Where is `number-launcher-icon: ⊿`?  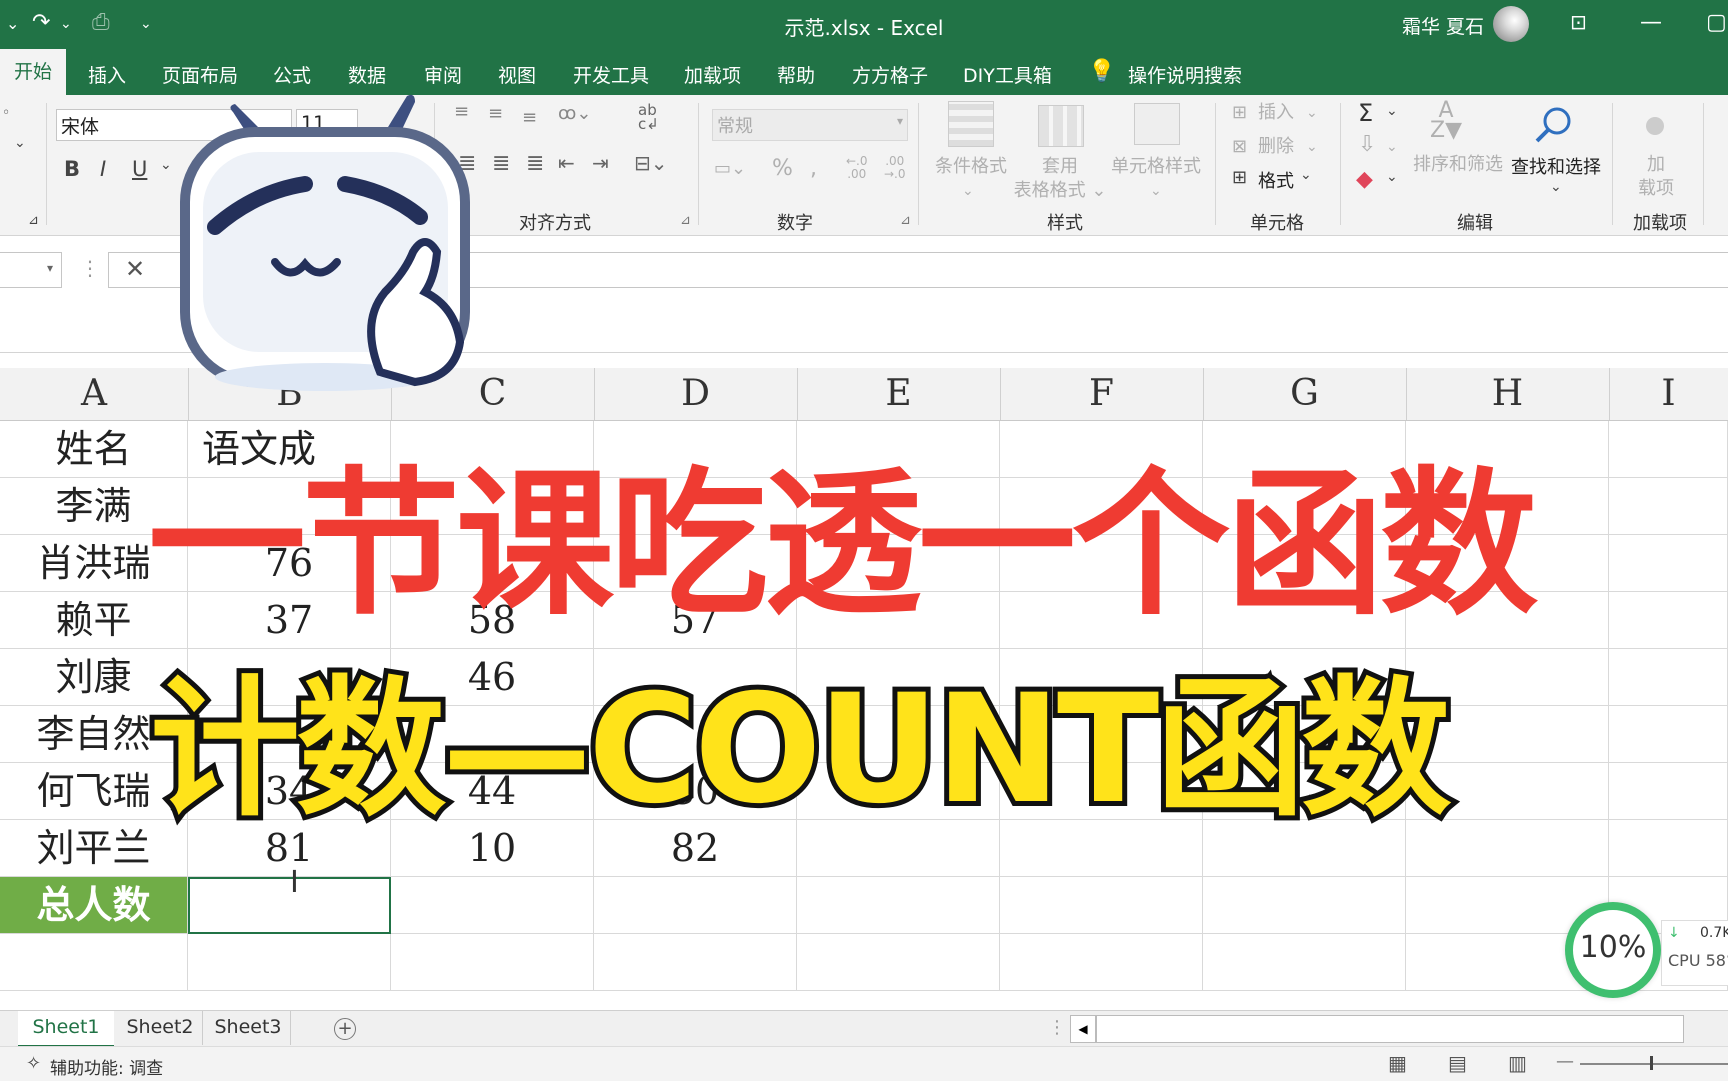 number-launcher-icon: ⊿ is located at coordinates (905, 220).